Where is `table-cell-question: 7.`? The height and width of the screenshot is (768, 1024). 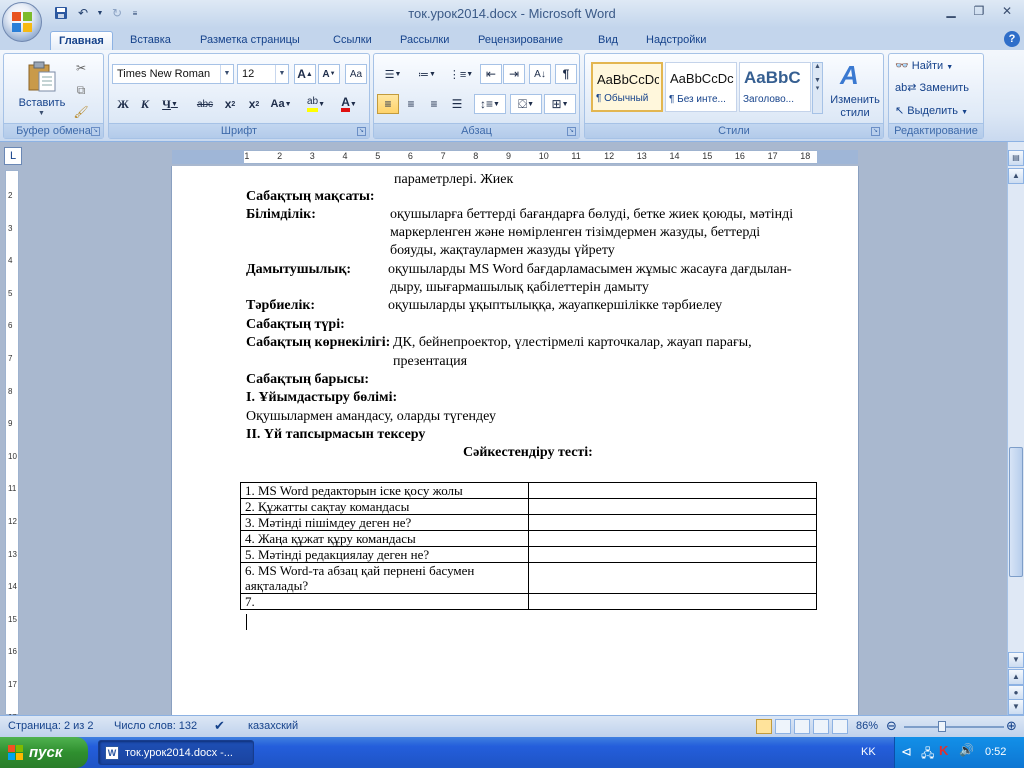 table-cell-question: 7. is located at coordinates (384, 601).